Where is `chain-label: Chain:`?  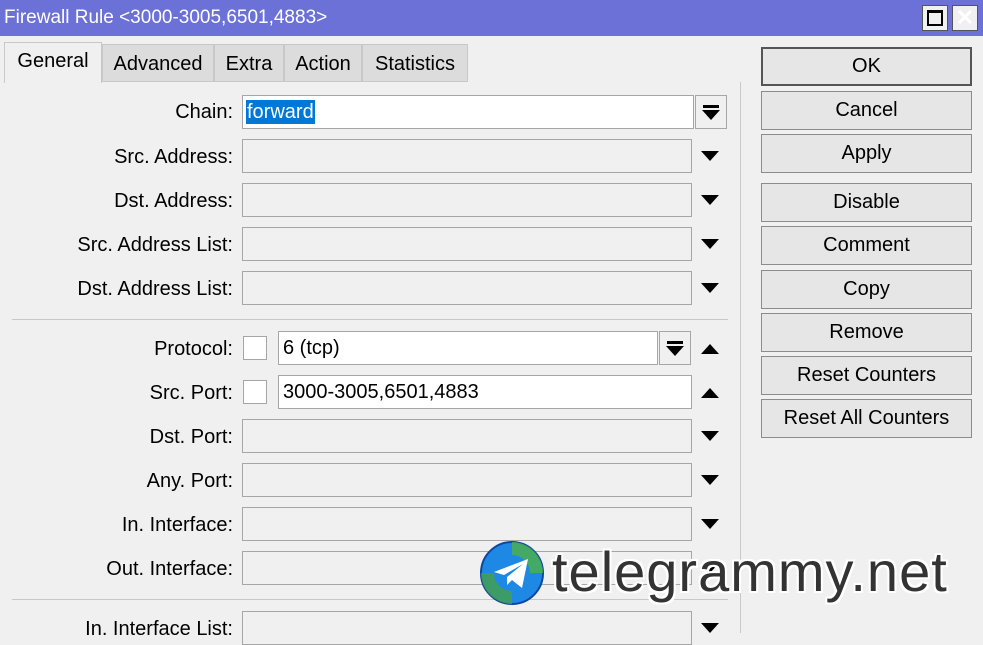
chain-label: Chain: is located at coordinates (204, 112).